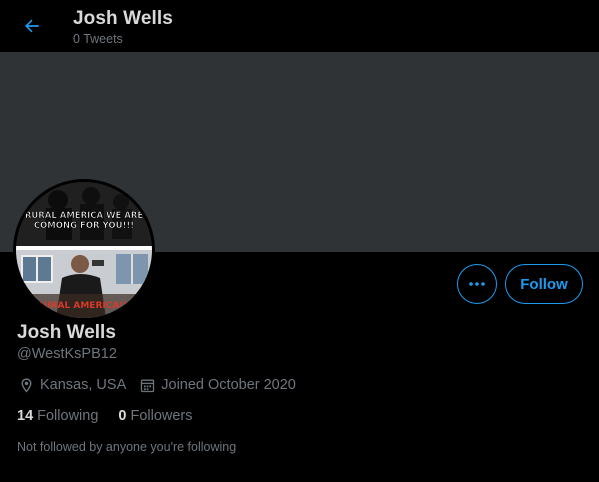 This screenshot has height=482, width=599. I want to click on social-context: Not followed by anyone you're following, so click(127, 447).